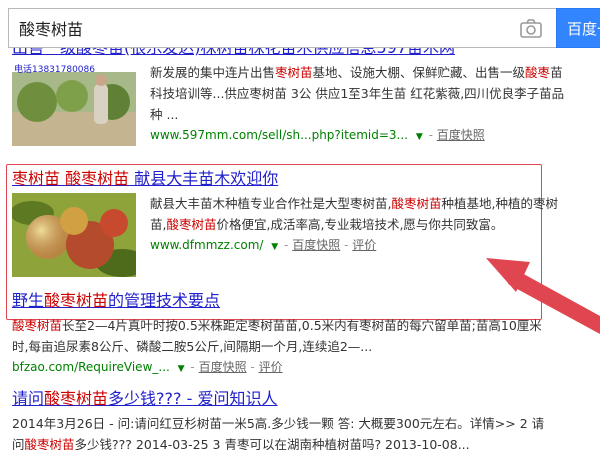 The image size is (600, 450). Describe the element at coordinates (292, 399) in the screenshot. I see `result-title: 请问酸枣树苗多少钱??? - 爱问知识人` at that location.